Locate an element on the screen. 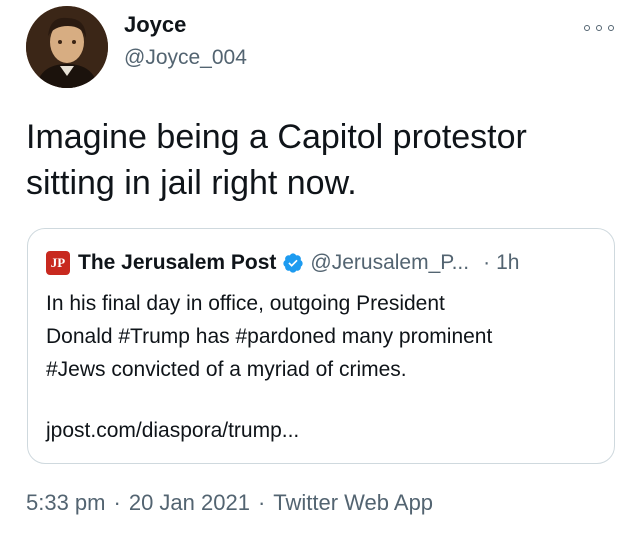  tweet-time: 5:33 pm is located at coordinates (66, 502).